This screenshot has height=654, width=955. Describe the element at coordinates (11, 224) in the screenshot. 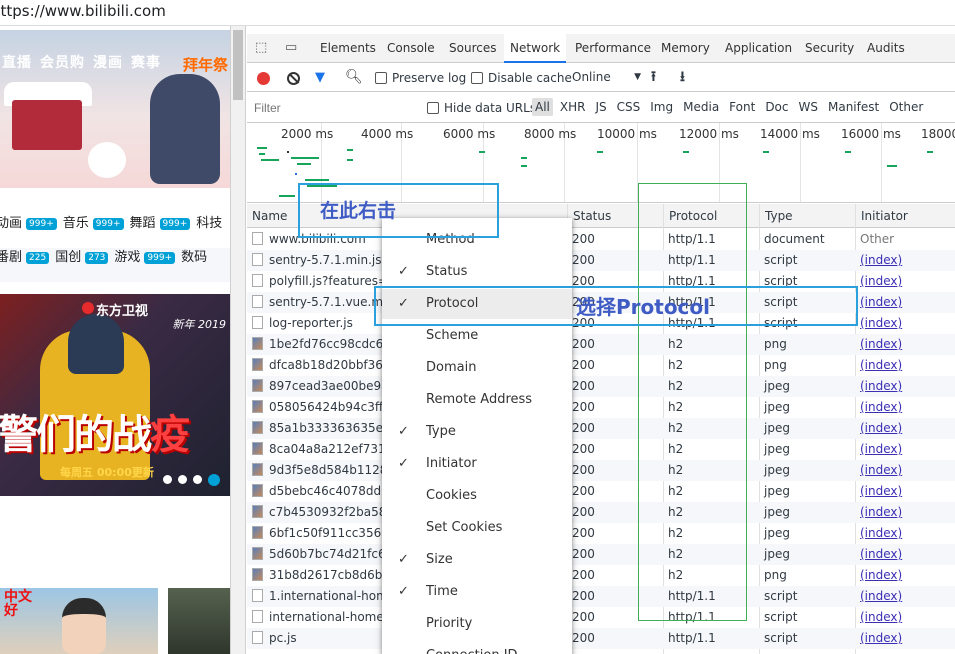

I see `category-link: 动画` at that location.